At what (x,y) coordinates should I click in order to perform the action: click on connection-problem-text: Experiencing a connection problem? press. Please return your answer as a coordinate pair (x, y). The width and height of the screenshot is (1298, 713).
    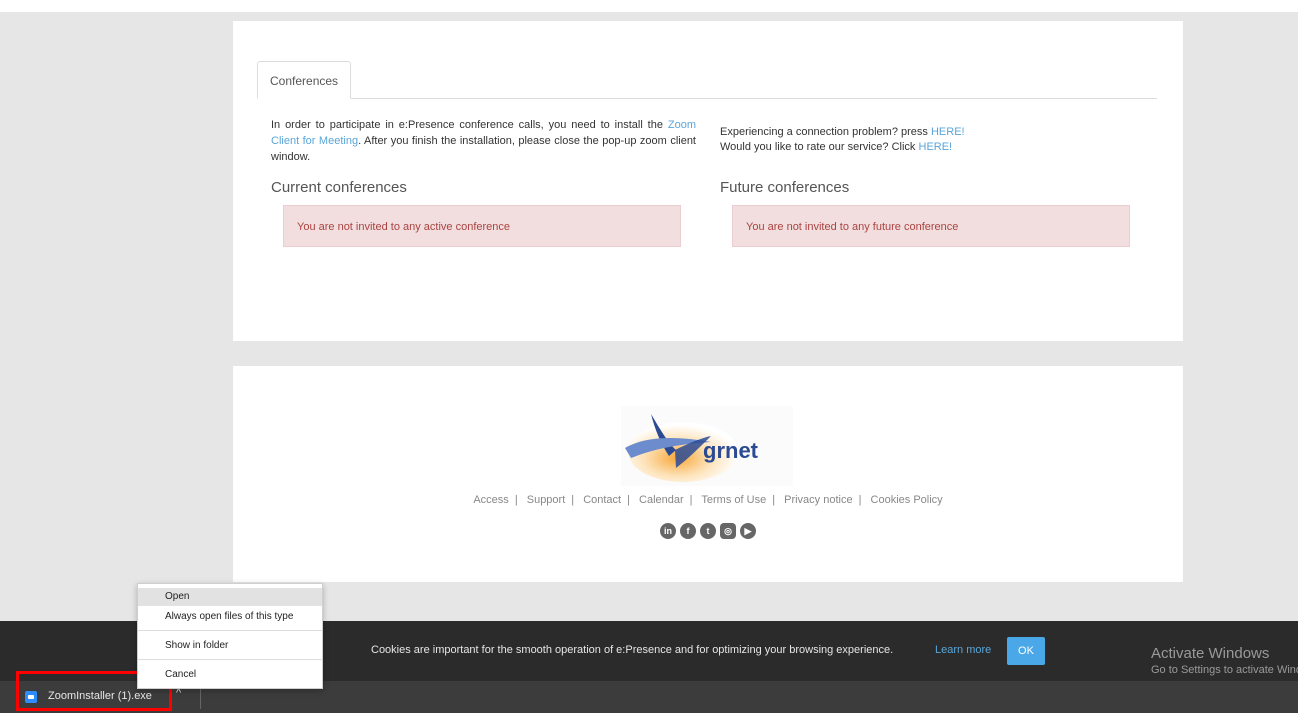
    Looking at the image, I should click on (825, 132).